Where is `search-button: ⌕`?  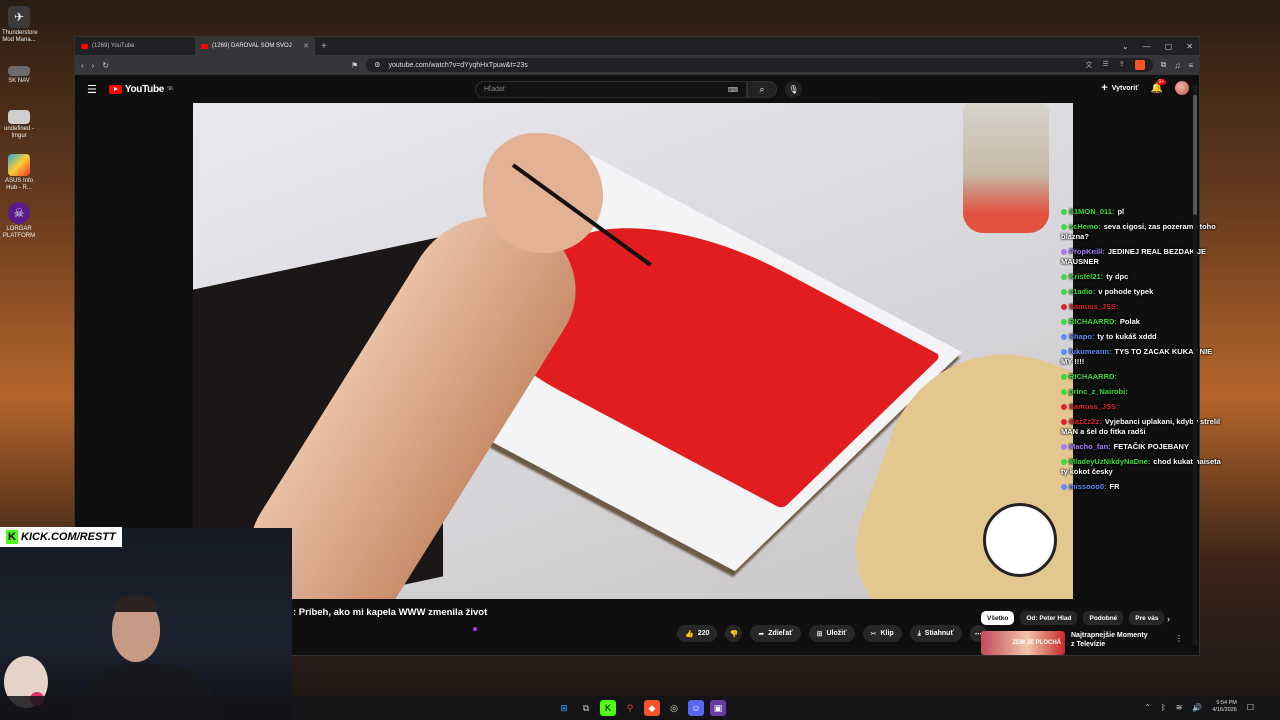 search-button: ⌕ is located at coordinates (762, 89).